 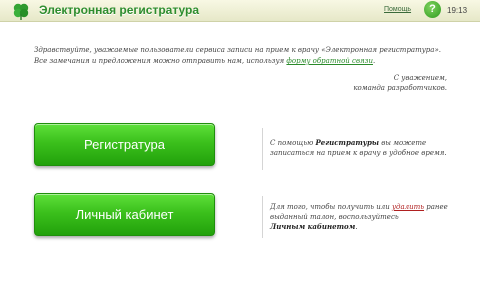 I want to click on signature-line-1: С уважением,, so click(x=420, y=78).